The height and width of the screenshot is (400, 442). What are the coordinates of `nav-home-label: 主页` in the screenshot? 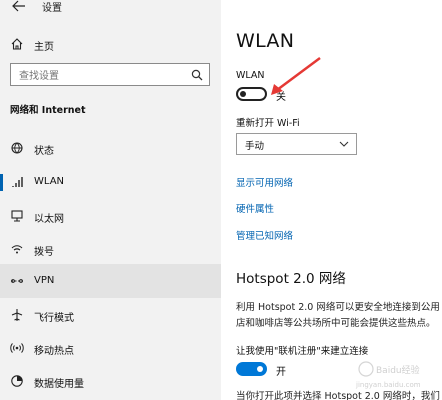 It's located at (44, 47).